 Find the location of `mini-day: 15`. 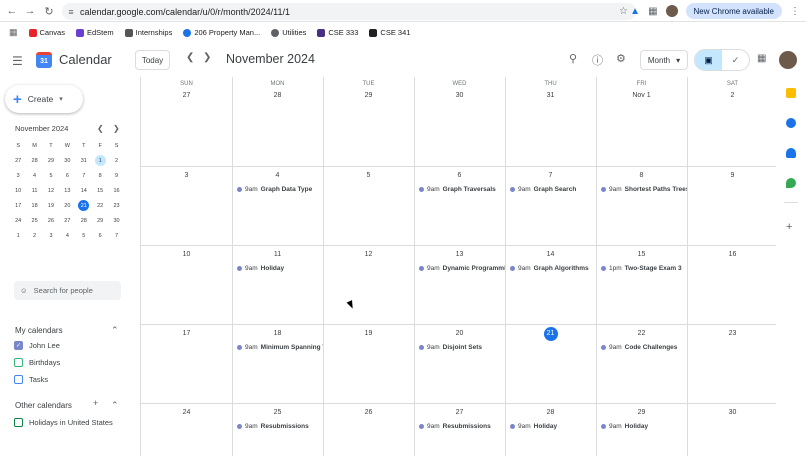

mini-day: 15 is located at coordinates (100, 190).